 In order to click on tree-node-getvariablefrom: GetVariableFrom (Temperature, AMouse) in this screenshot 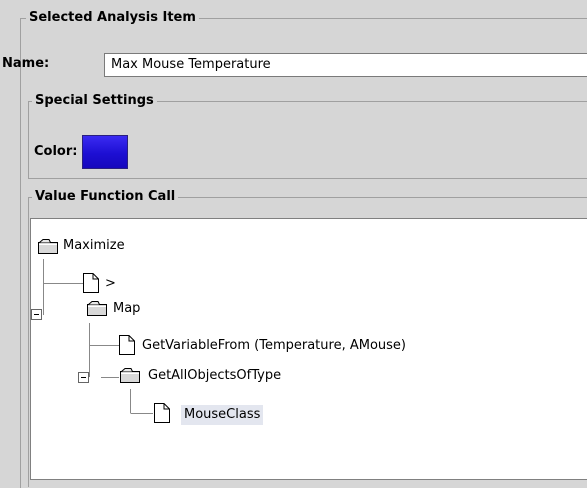, I will do `click(274, 346)`.